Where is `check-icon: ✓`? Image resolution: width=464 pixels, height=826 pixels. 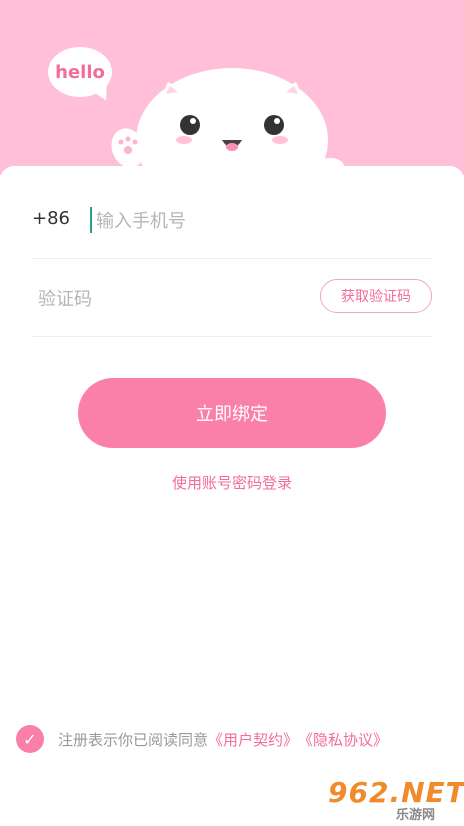
check-icon: ✓ is located at coordinates (30, 739).